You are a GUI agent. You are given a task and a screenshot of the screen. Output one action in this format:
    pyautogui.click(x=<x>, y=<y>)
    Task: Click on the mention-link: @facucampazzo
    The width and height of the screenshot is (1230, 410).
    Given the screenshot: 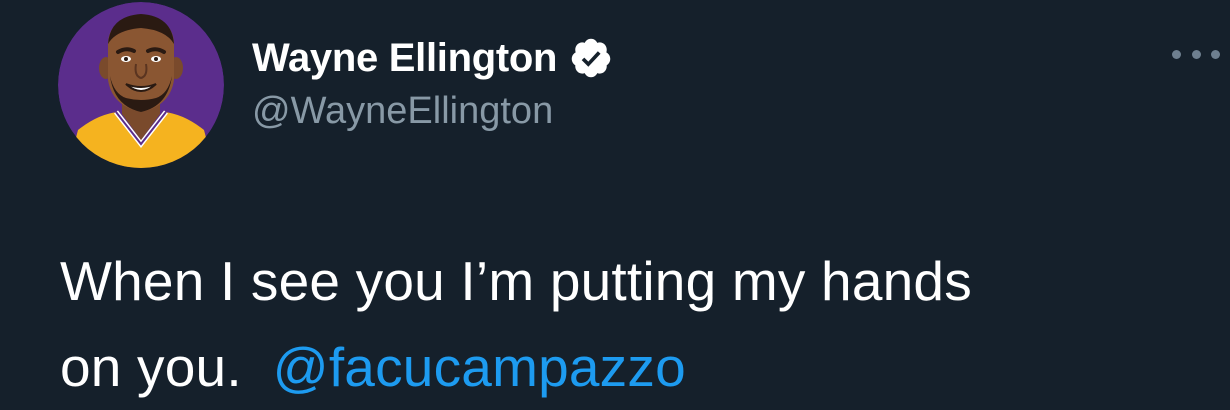 What is the action you would take?
    pyautogui.click(x=479, y=367)
    